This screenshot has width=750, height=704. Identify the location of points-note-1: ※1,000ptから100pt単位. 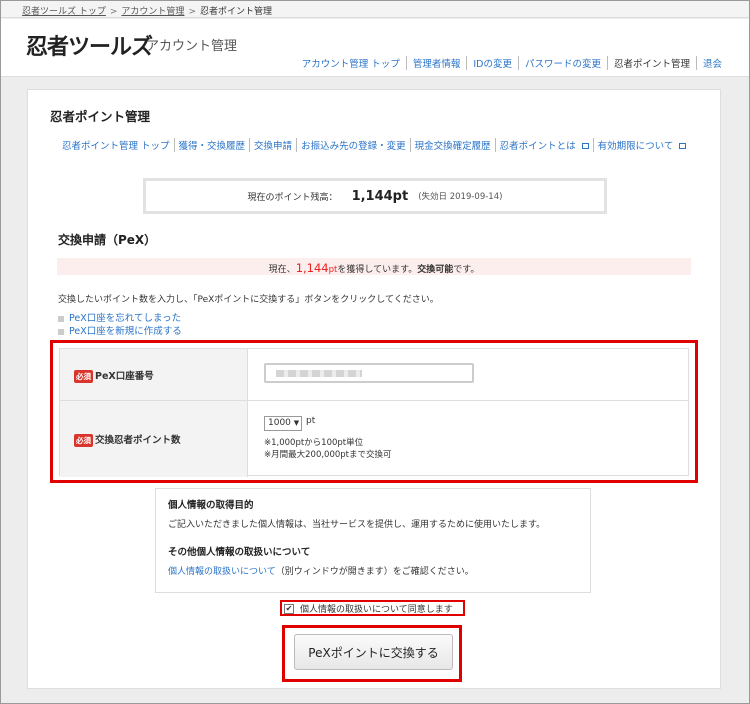
(314, 443).